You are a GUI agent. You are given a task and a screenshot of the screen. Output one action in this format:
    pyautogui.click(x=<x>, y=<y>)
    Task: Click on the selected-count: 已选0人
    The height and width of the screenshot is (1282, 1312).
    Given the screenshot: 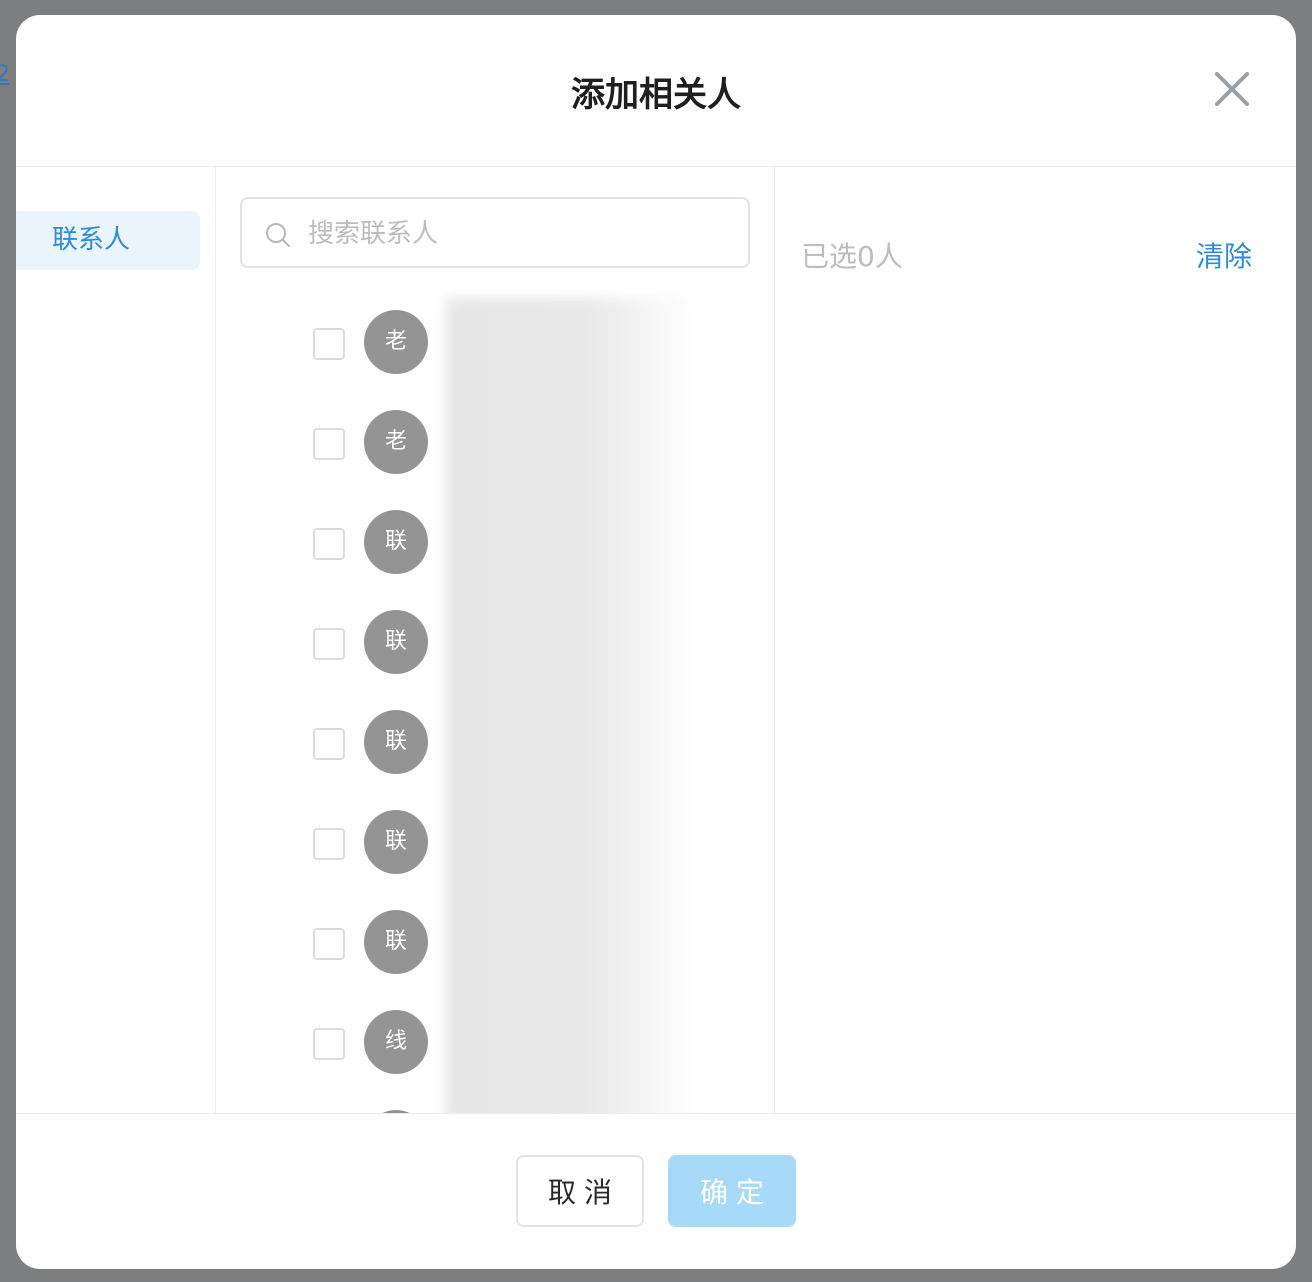 What is the action you would take?
    pyautogui.click(x=852, y=256)
    